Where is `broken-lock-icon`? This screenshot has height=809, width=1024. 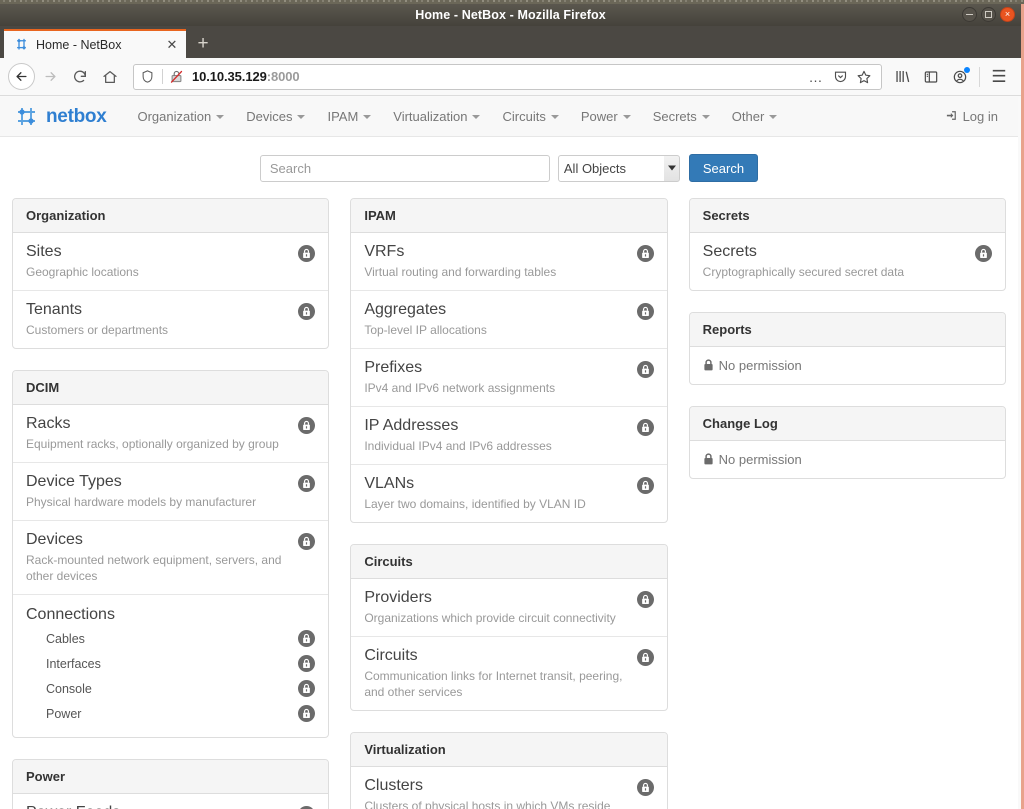 broken-lock-icon is located at coordinates (177, 77).